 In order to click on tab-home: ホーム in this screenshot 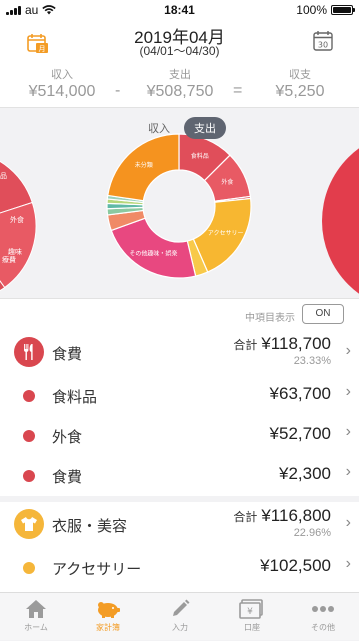, I will do `click(36, 617)`.